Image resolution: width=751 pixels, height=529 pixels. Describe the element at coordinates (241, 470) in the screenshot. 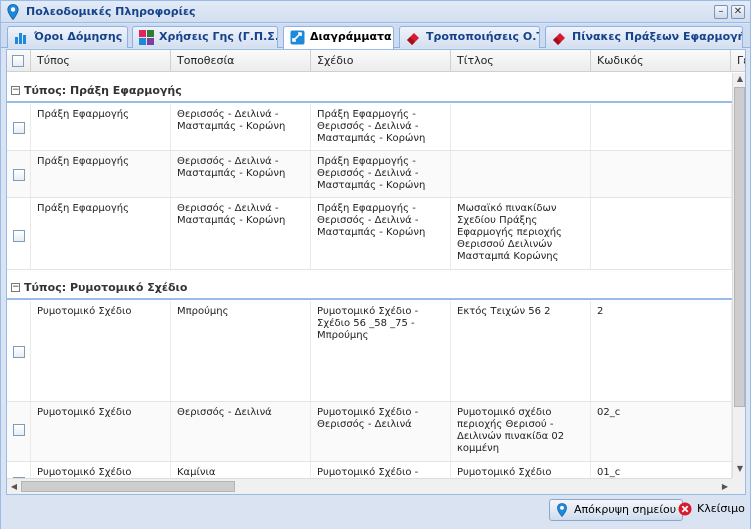

I see `cell-location: Καμίνια` at that location.